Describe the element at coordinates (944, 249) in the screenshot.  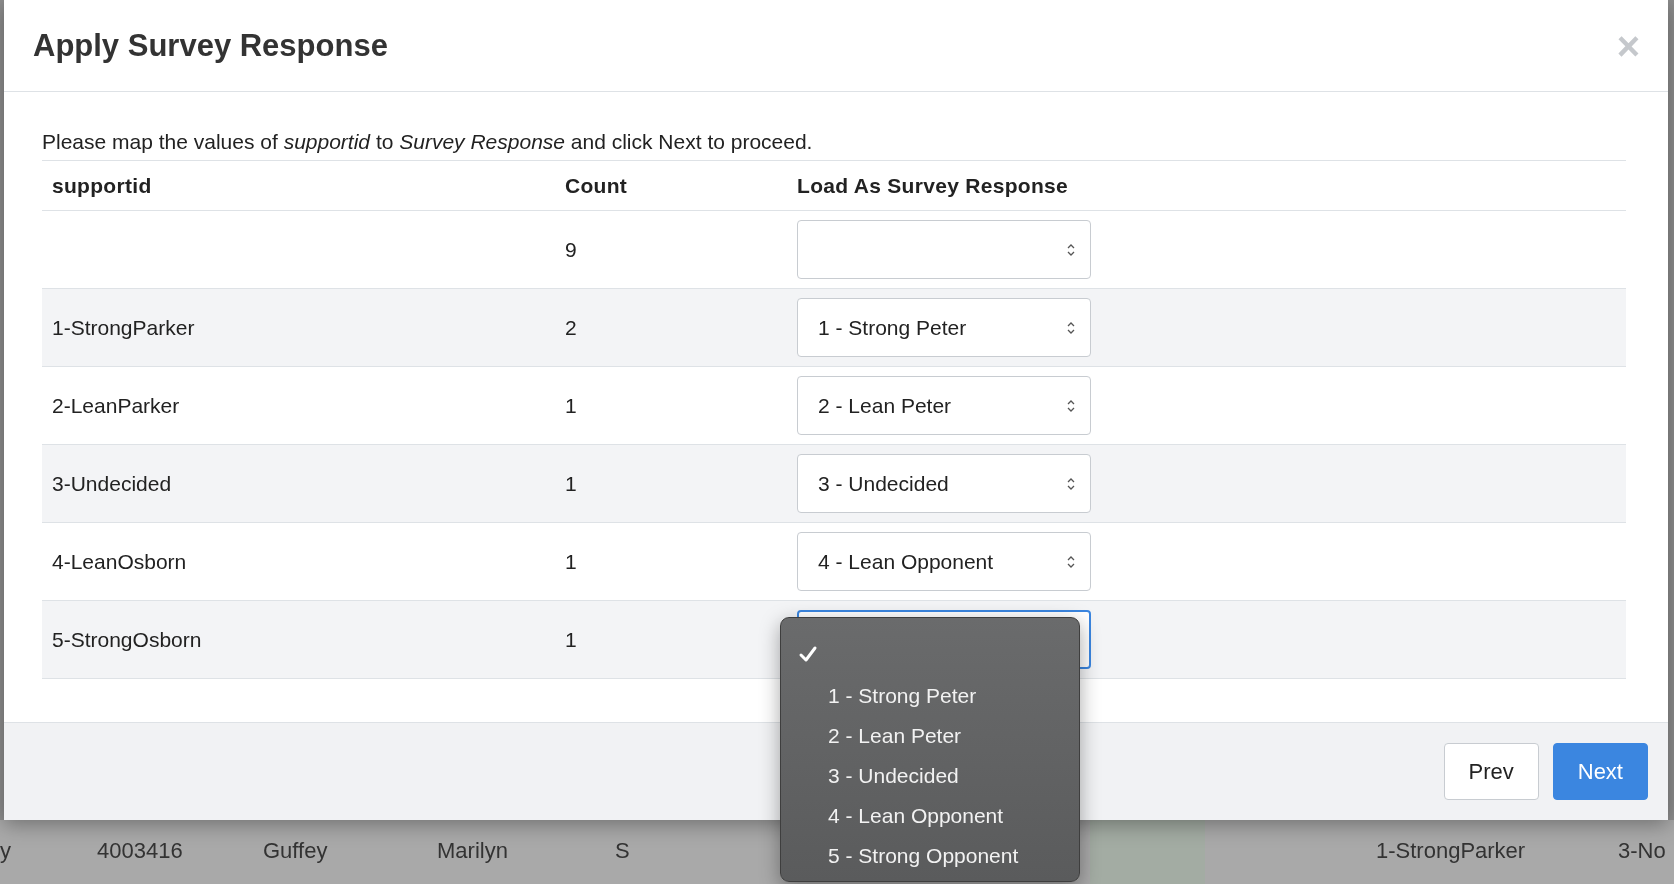
I see `select-field` at that location.